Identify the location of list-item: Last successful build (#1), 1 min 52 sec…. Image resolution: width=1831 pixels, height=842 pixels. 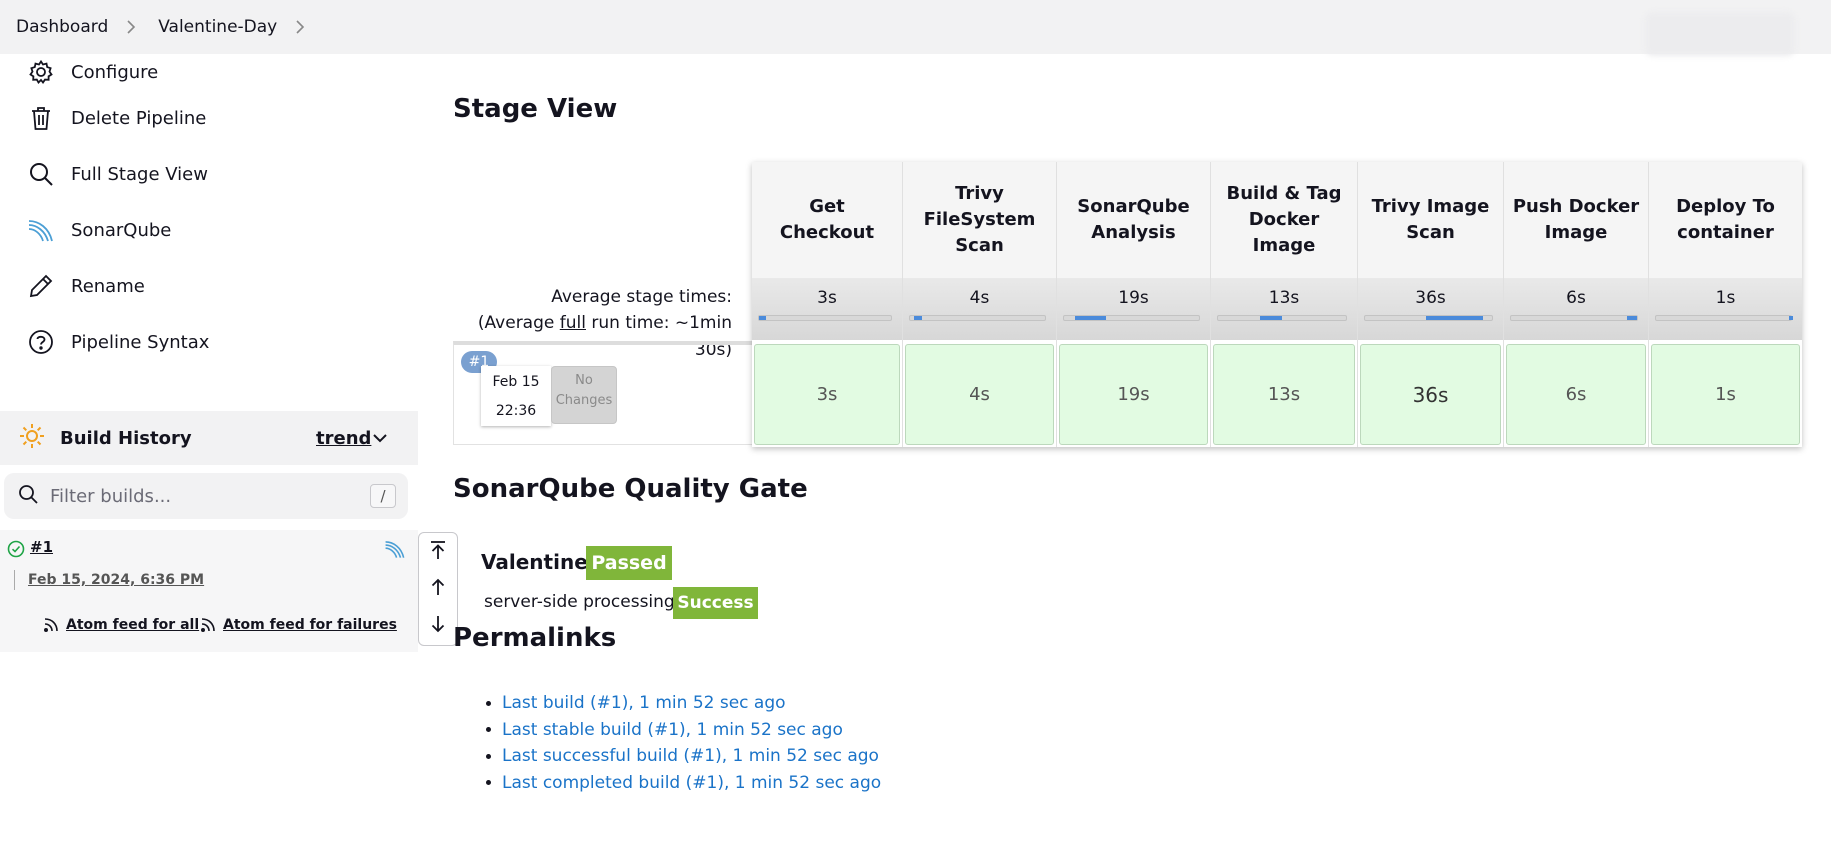
(683, 756).